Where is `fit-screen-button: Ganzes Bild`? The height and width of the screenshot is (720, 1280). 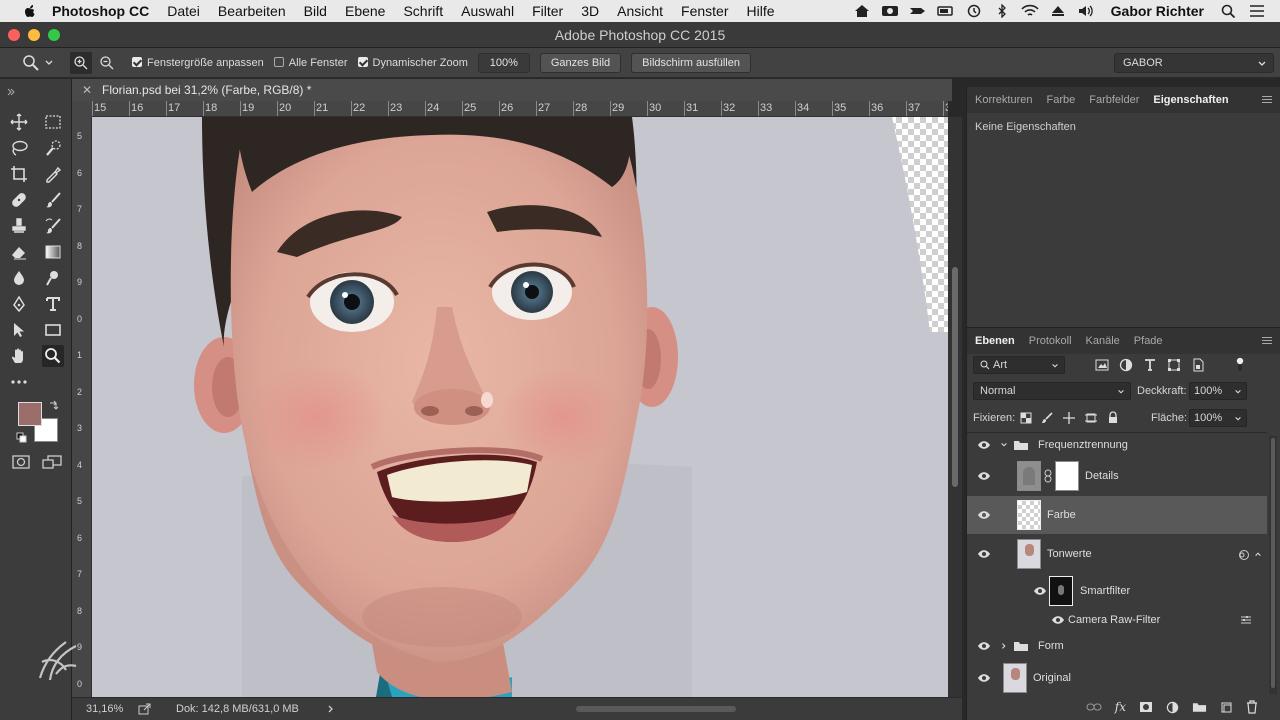 fit-screen-button: Ganzes Bild is located at coordinates (580, 62).